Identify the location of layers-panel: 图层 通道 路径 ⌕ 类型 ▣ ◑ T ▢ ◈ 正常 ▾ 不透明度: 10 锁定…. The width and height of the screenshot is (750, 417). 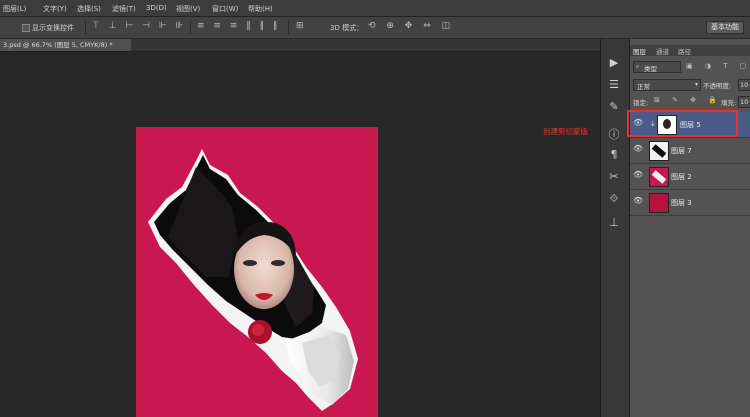
(689, 228).